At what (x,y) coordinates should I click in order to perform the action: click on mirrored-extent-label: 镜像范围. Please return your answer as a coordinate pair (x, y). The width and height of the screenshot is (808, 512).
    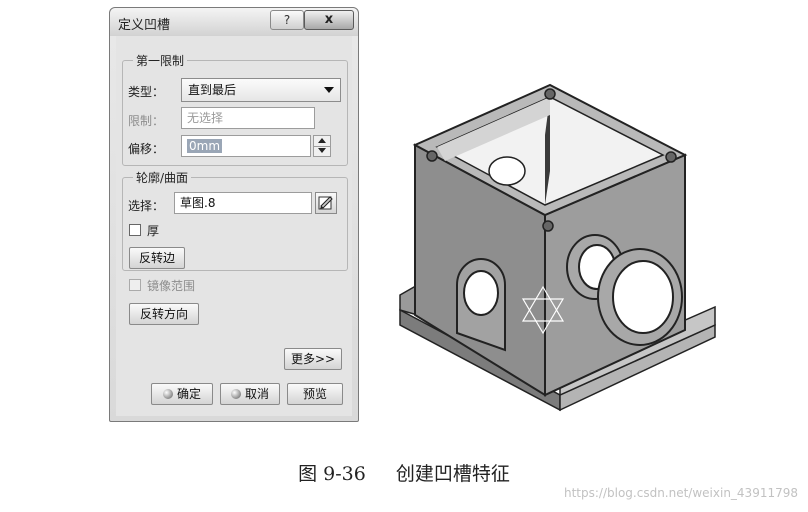
    Looking at the image, I should click on (171, 286).